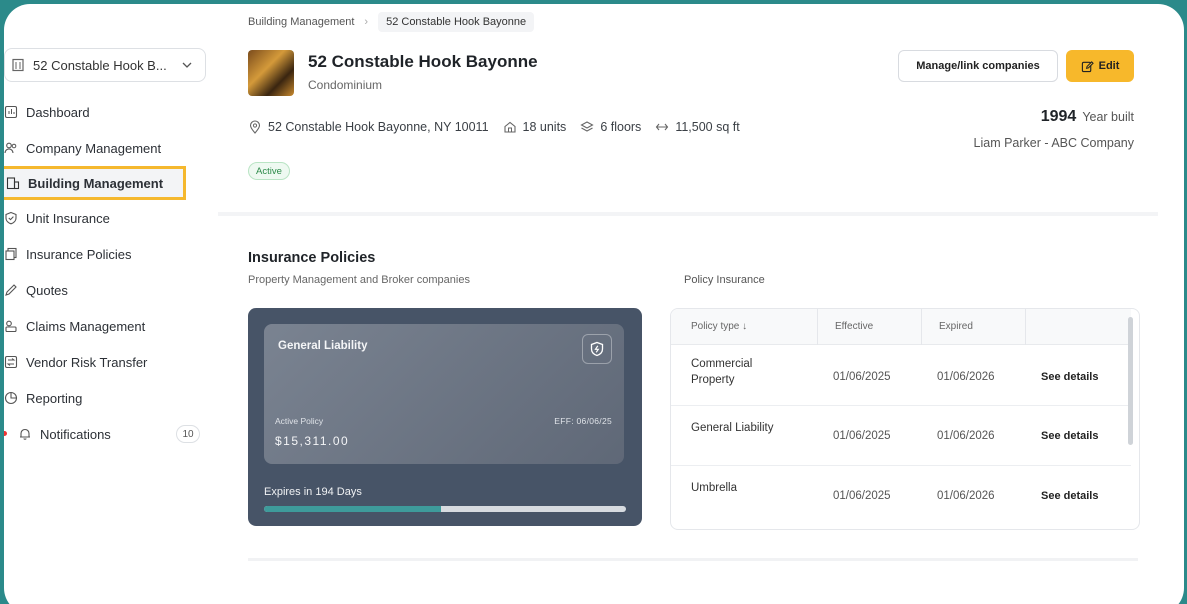 The image size is (1187, 604). I want to click on users-icon, so click(11, 148).